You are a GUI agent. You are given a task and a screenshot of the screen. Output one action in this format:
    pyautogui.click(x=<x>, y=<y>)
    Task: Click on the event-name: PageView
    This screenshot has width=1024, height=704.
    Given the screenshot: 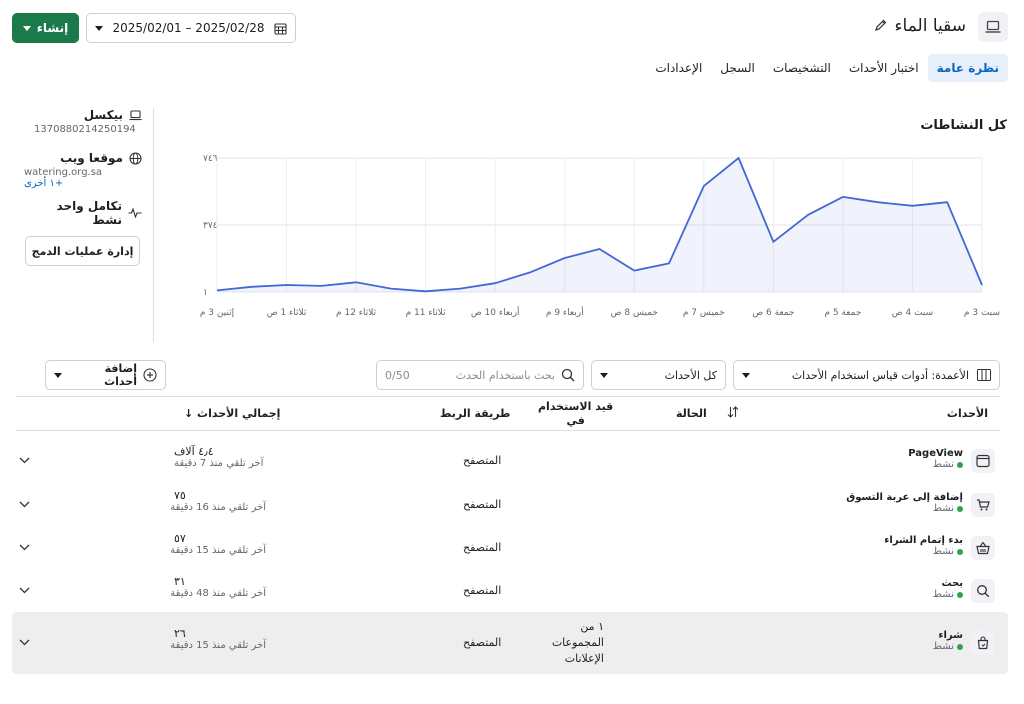 What is the action you would take?
    pyautogui.click(x=935, y=453)
    